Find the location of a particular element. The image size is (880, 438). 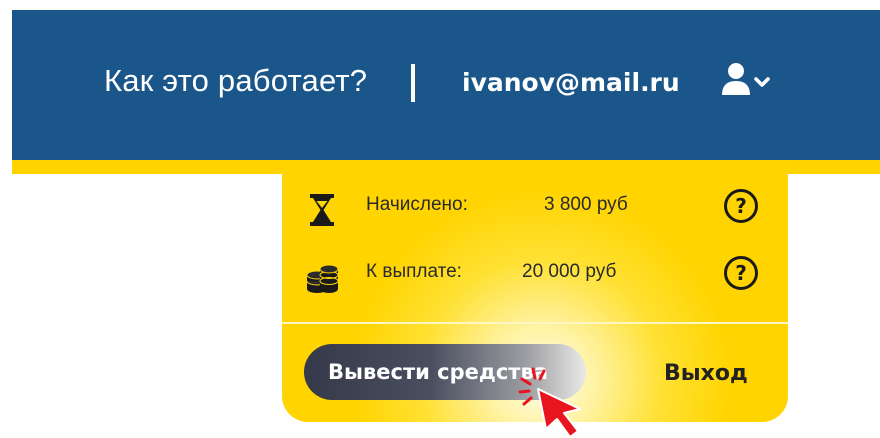

hourglass-icon is located at coordinates (322, 210).